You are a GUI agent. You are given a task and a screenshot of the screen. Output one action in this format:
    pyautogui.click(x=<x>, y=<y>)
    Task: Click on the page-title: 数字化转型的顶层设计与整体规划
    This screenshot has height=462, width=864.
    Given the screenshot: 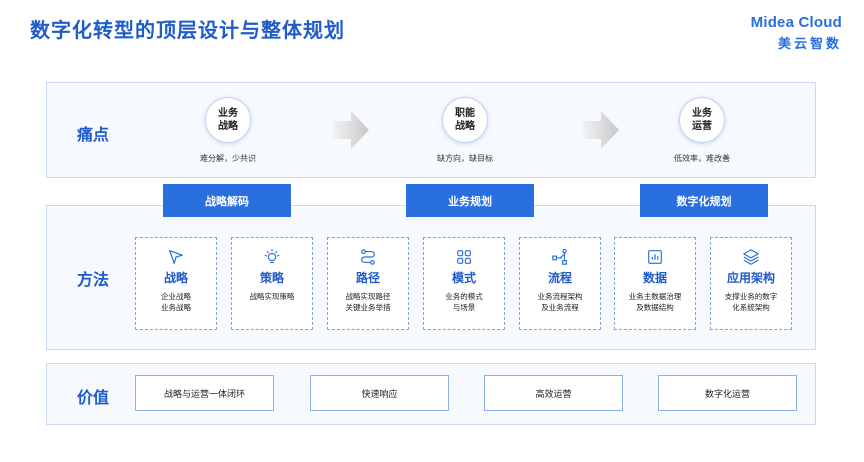 What is the action you would take?
    pyautogui.click(x=187, y=30)
    